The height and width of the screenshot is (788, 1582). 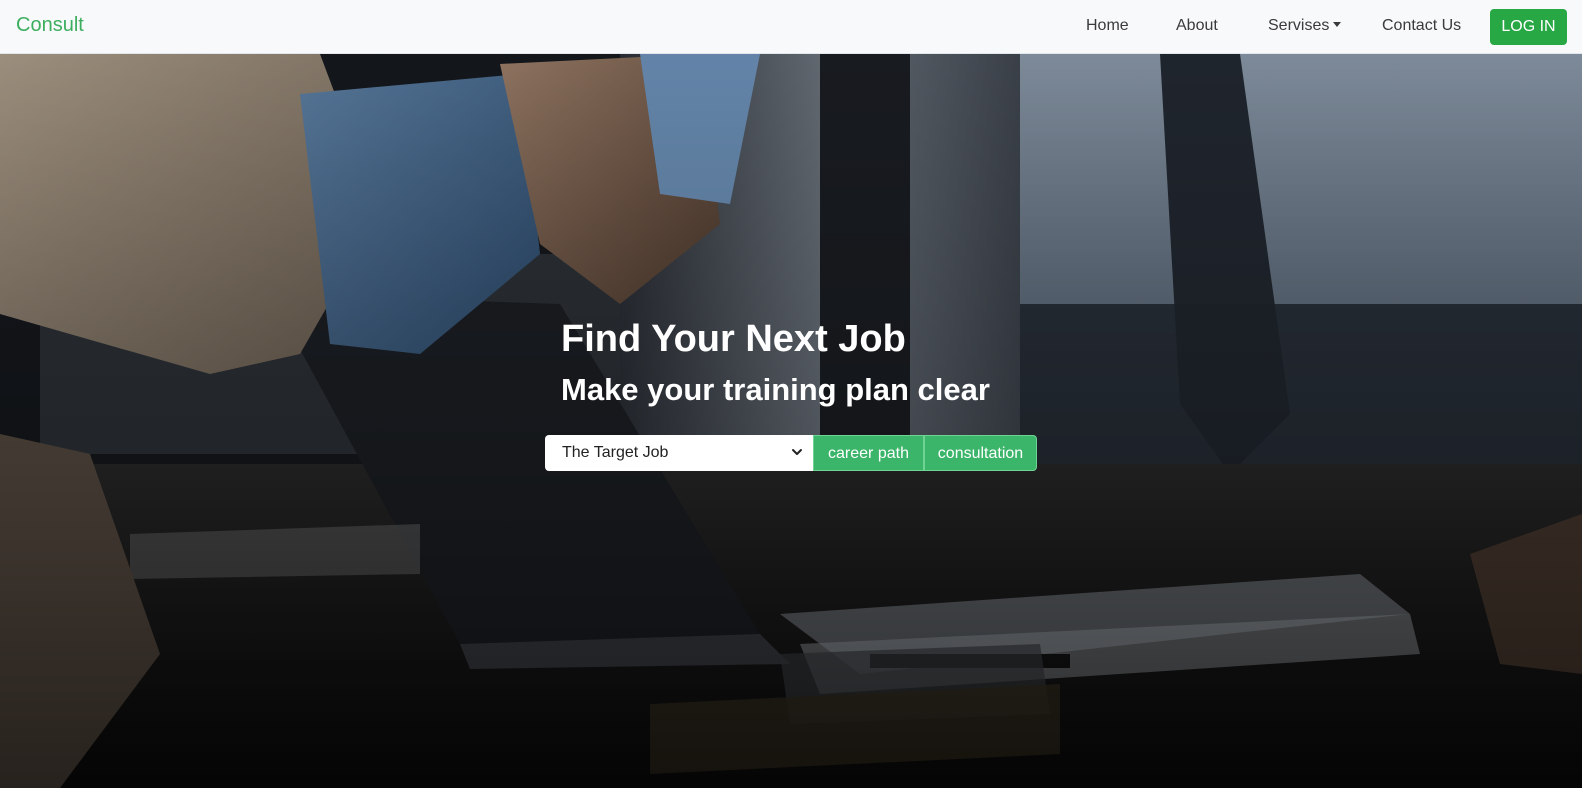 I want to click on chevron-down-icon, so click(x=797, y=452).